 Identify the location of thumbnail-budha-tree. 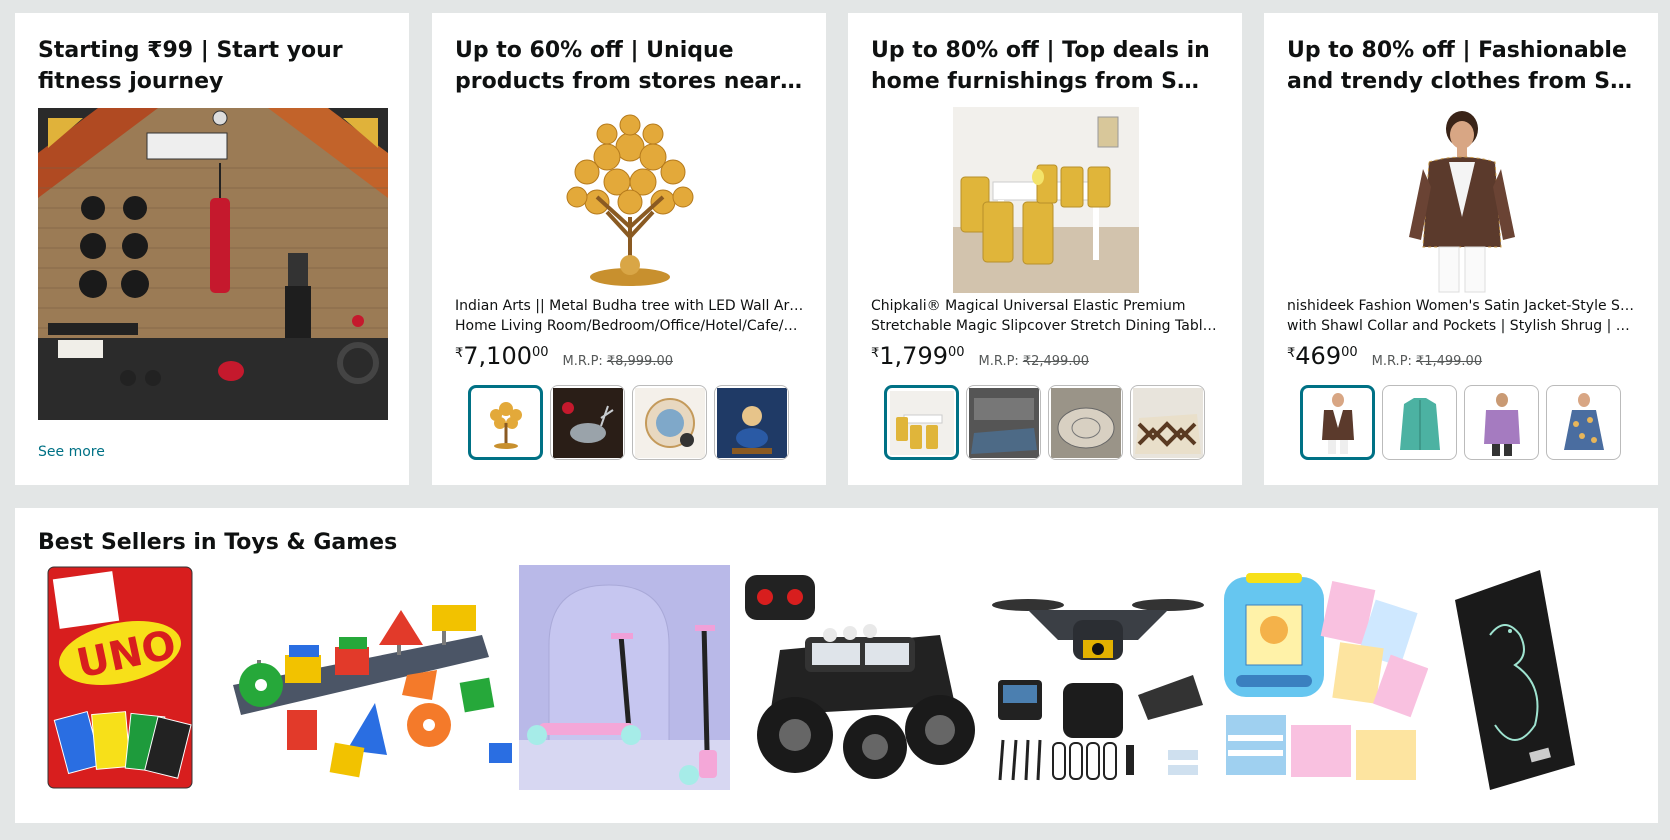
(505, 422).